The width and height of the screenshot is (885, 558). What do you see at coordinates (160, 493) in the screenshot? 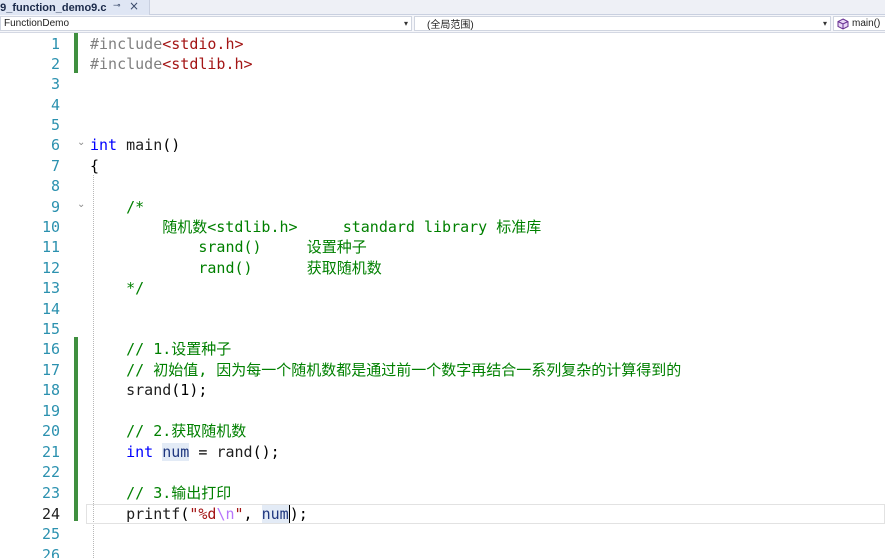
I see `code-text: // 3.输出打印` at bounding box center [160, 493].